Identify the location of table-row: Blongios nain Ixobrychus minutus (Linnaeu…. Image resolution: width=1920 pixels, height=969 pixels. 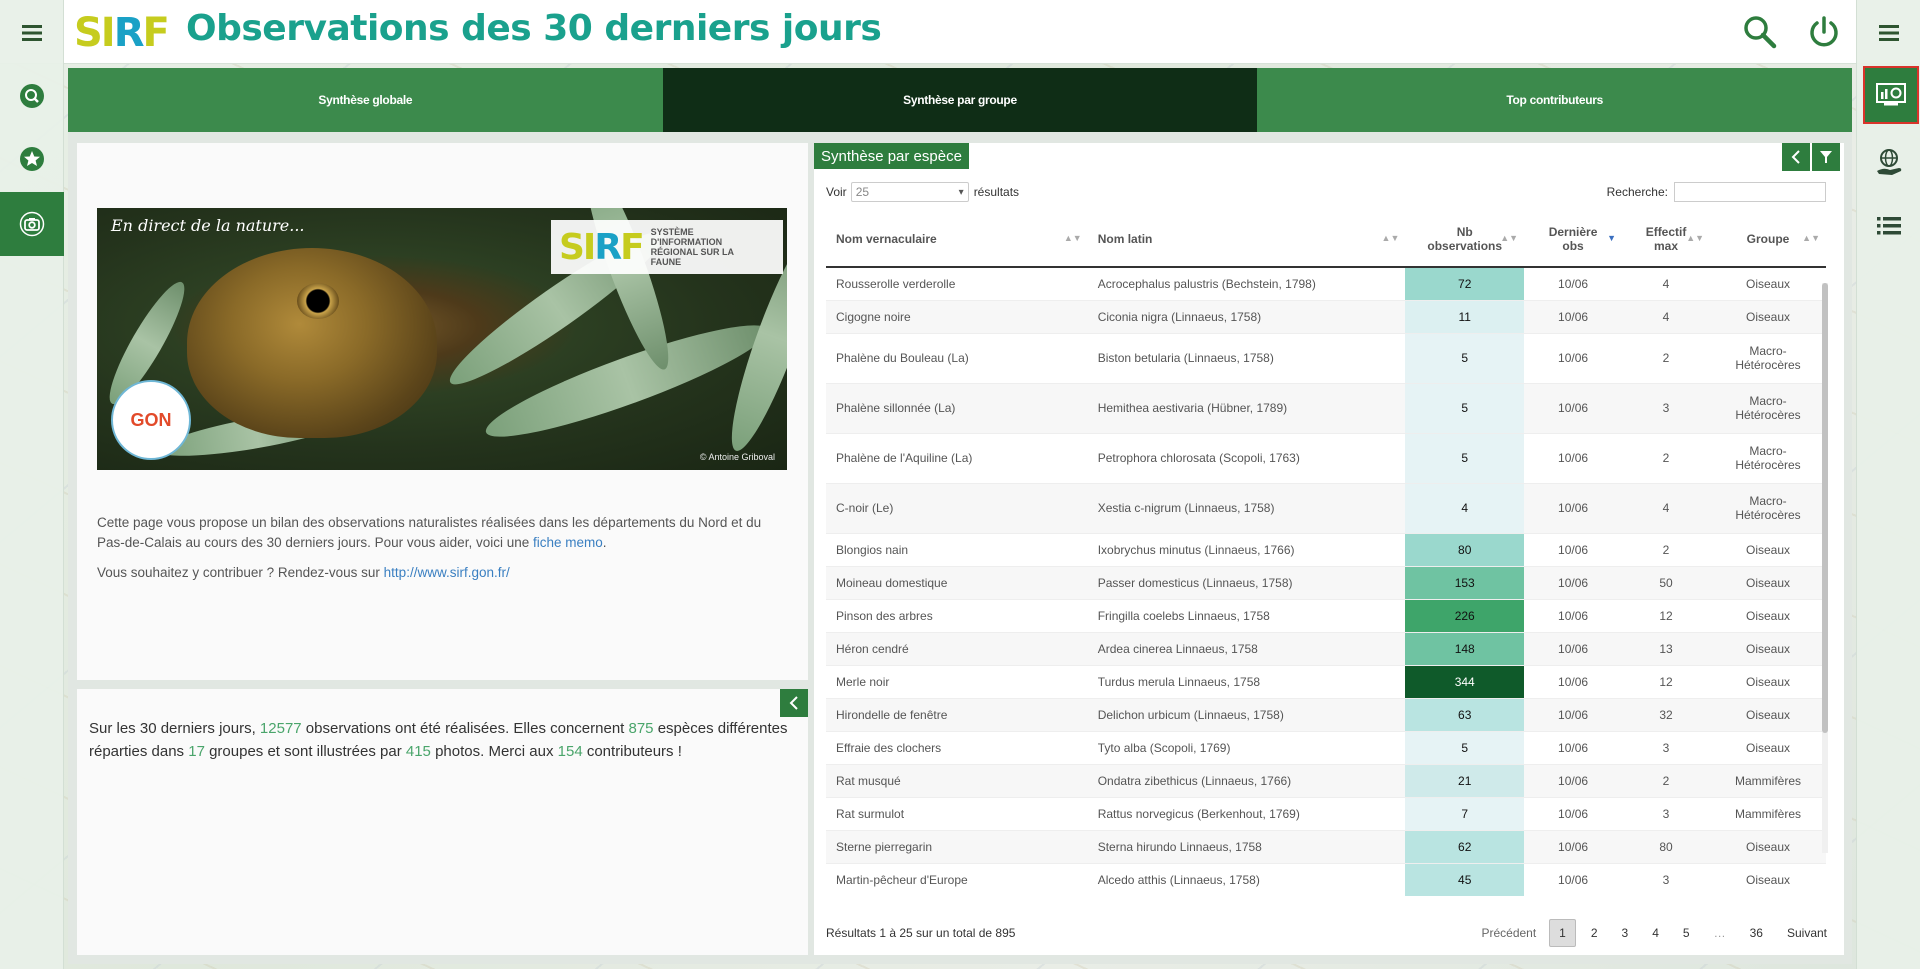
(1326, 549).